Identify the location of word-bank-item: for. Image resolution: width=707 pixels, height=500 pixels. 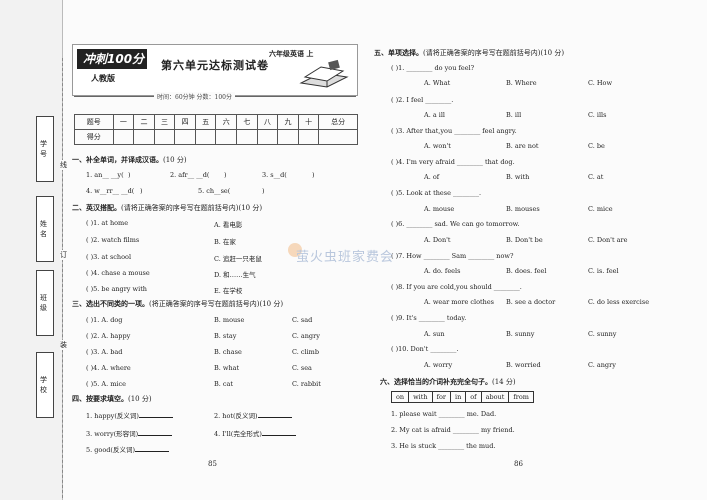
(442, 397).